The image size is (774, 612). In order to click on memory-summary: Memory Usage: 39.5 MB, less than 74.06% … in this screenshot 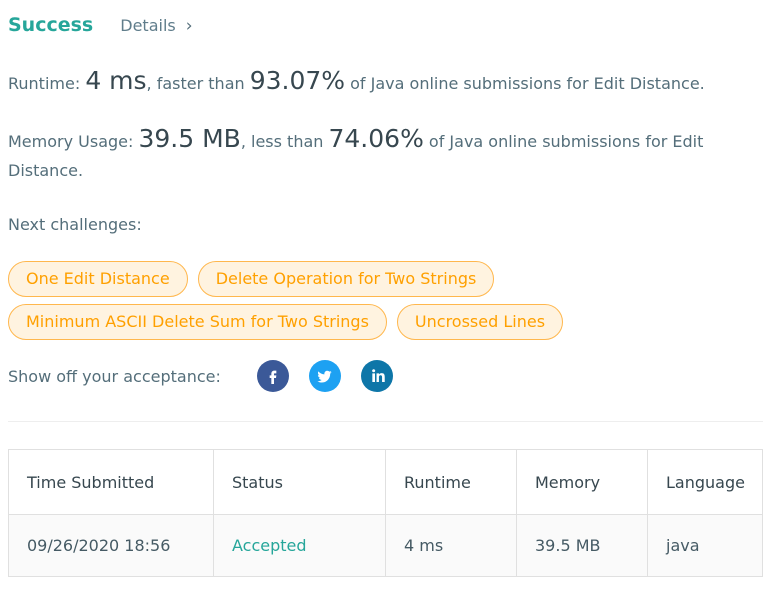, I will do `click(373, 154)`.